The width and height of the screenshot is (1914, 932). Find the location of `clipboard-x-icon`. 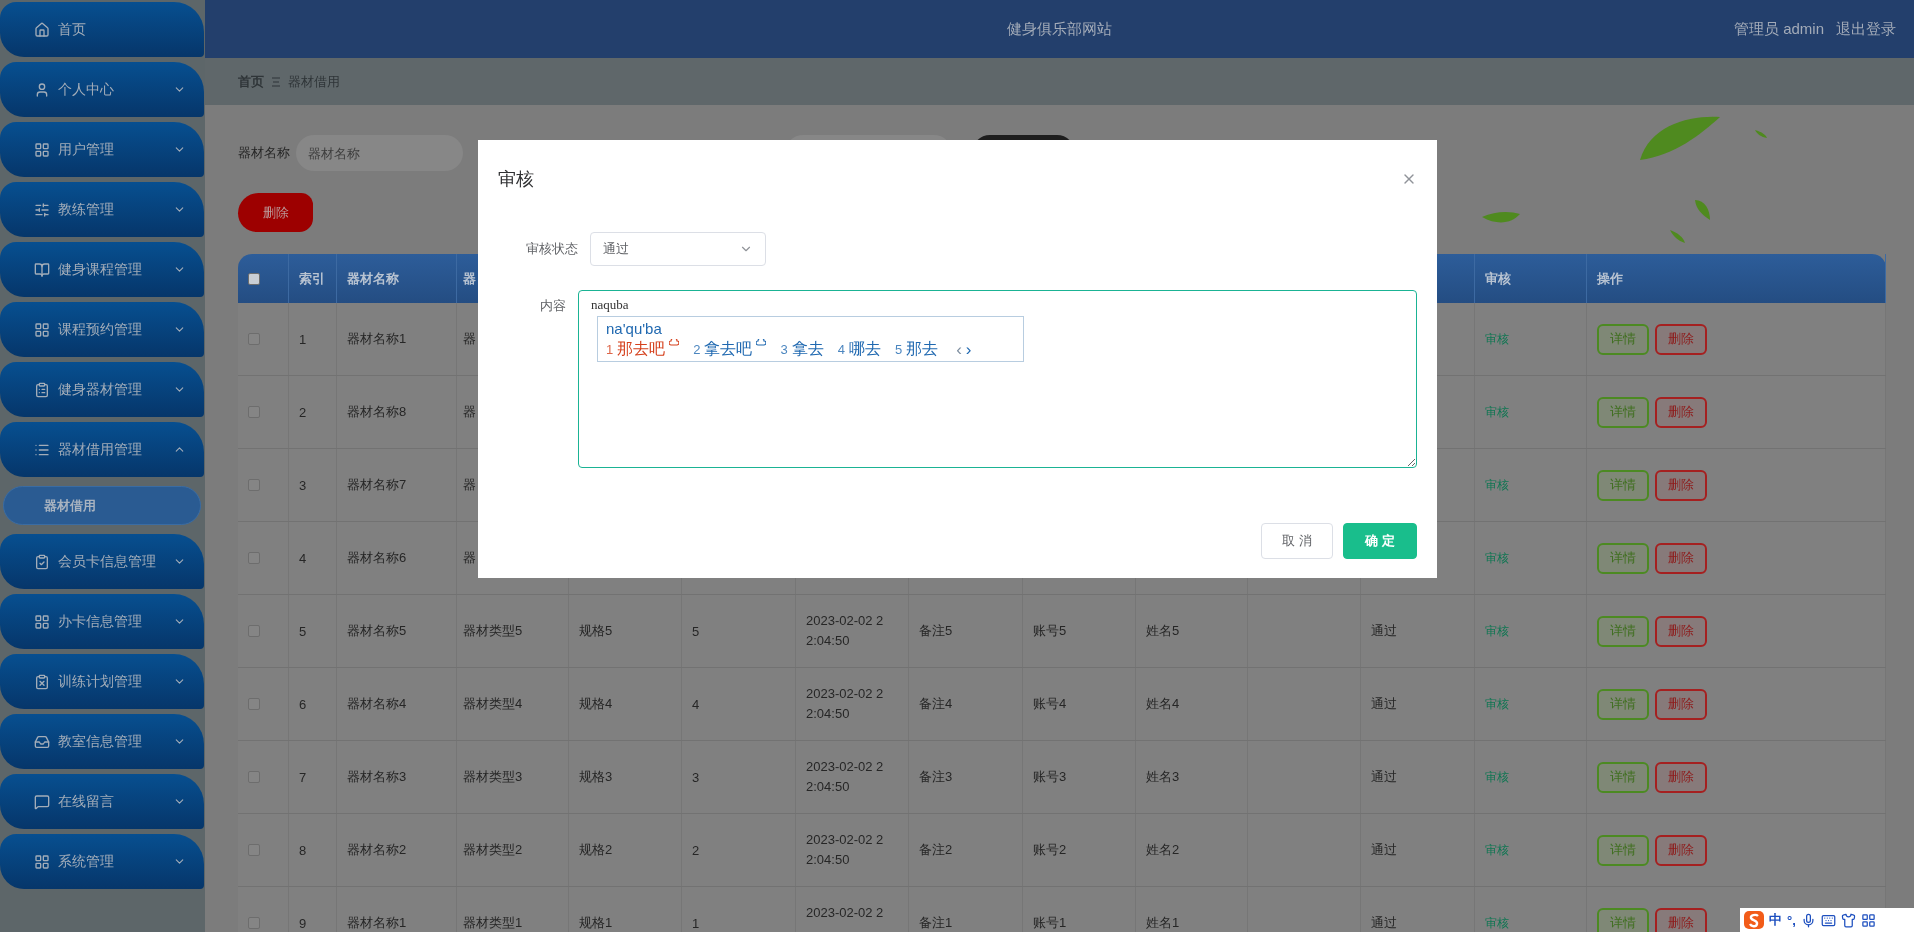

clipboard-x-icon is located at coordinates (42, 681).